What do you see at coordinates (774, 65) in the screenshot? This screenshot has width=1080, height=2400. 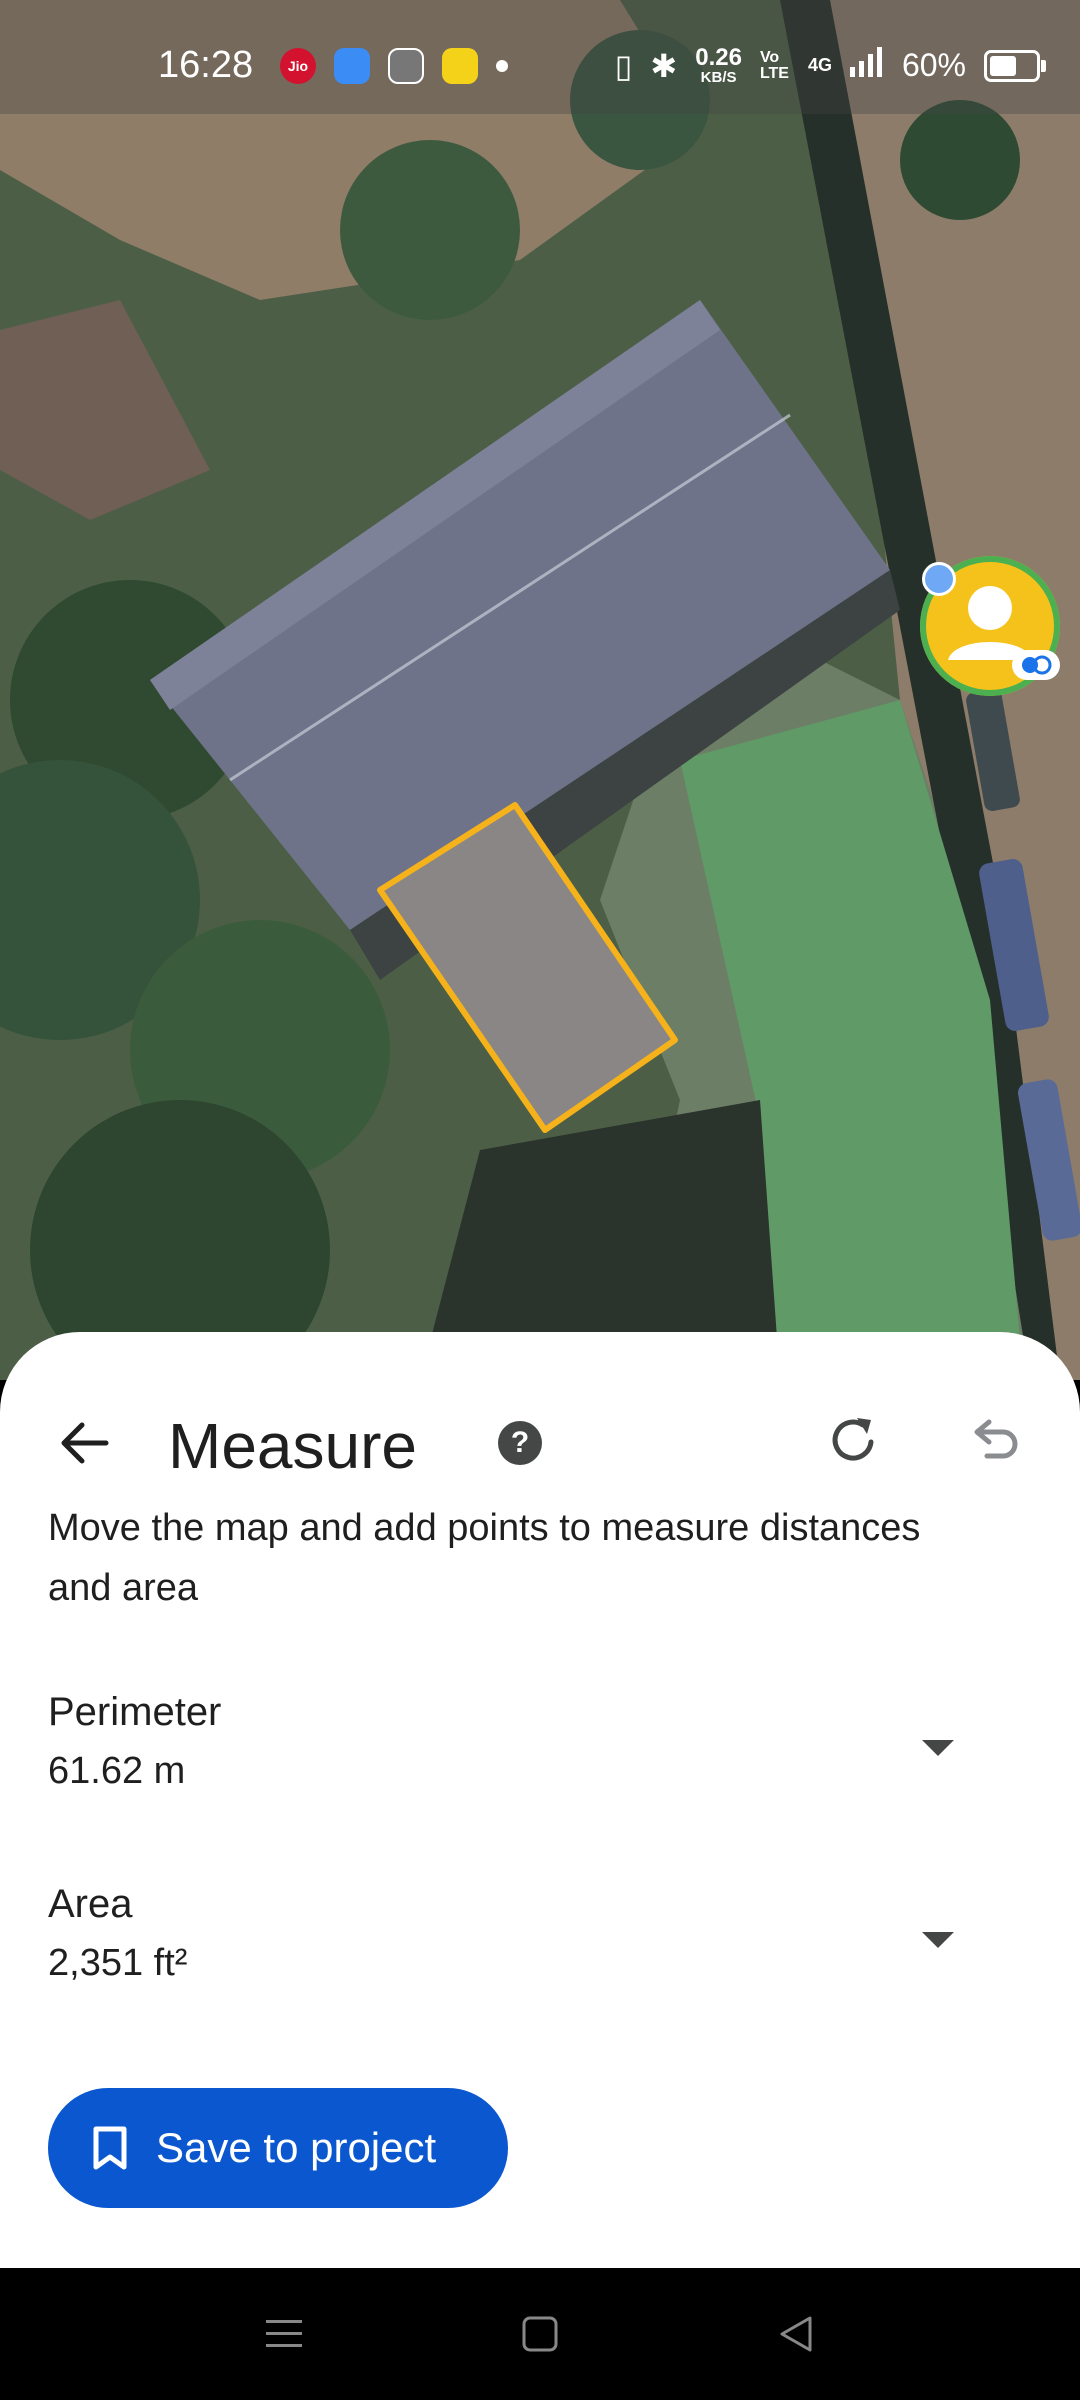 I see `volte-label: Vo LTE` at bounding box center [774, 65].